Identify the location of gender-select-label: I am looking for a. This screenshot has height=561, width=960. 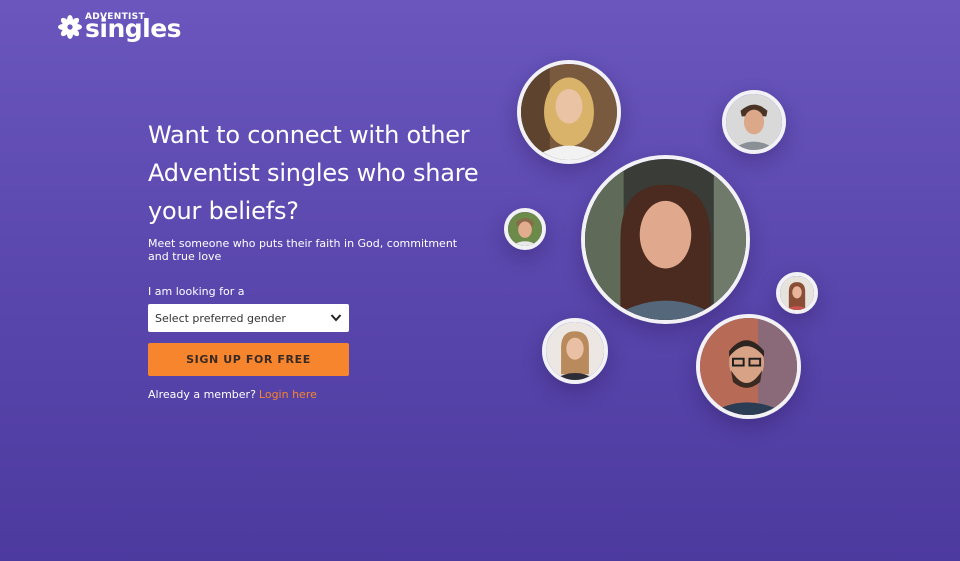
(196, 291).